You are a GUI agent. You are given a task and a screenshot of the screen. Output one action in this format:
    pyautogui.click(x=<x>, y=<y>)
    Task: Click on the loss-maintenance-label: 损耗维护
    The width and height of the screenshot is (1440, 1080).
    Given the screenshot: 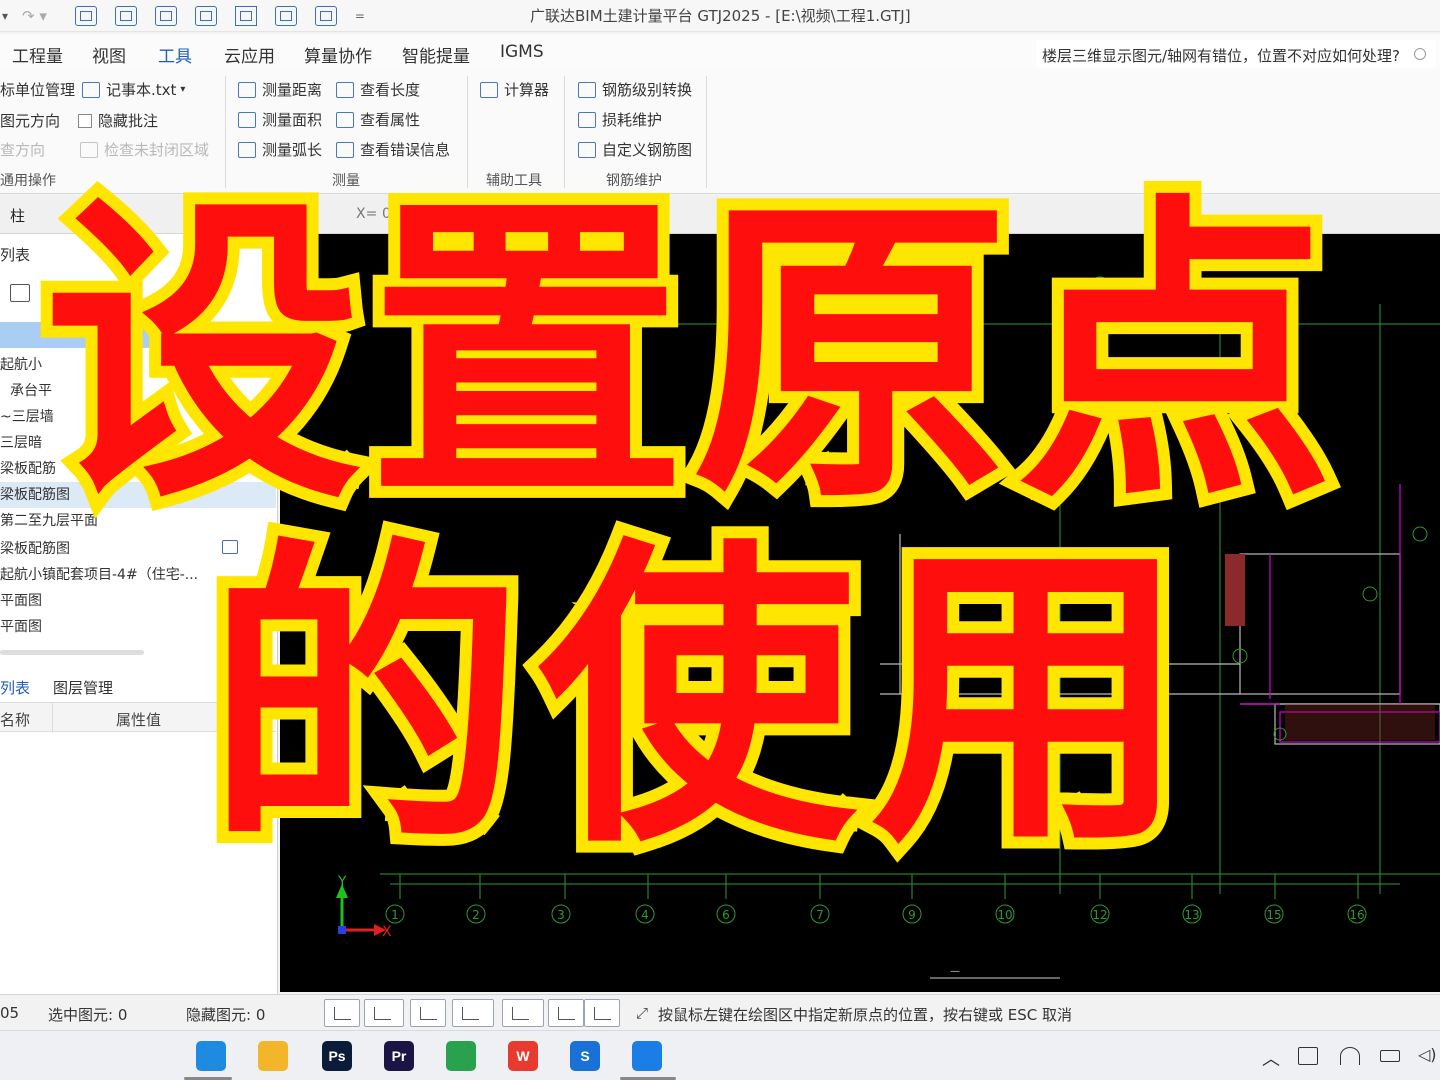 What is the action you would take?
    pyautogui.click(x=632, y=120)
    